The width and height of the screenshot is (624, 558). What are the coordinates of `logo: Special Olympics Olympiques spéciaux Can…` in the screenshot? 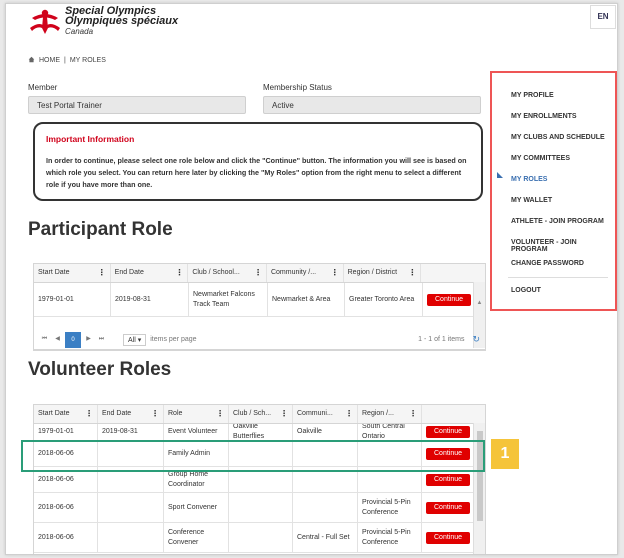 It's located at (103, 21).